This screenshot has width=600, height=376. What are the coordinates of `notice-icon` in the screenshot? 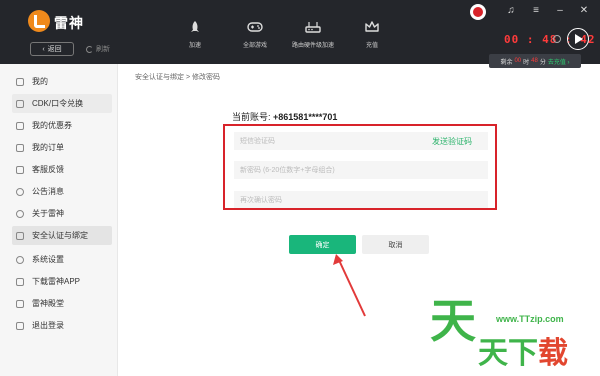 It's located at (20, 191).